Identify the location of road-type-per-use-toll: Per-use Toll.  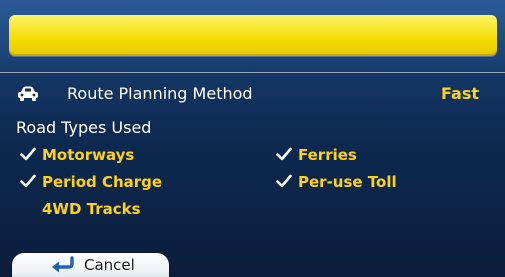
(336, 182).